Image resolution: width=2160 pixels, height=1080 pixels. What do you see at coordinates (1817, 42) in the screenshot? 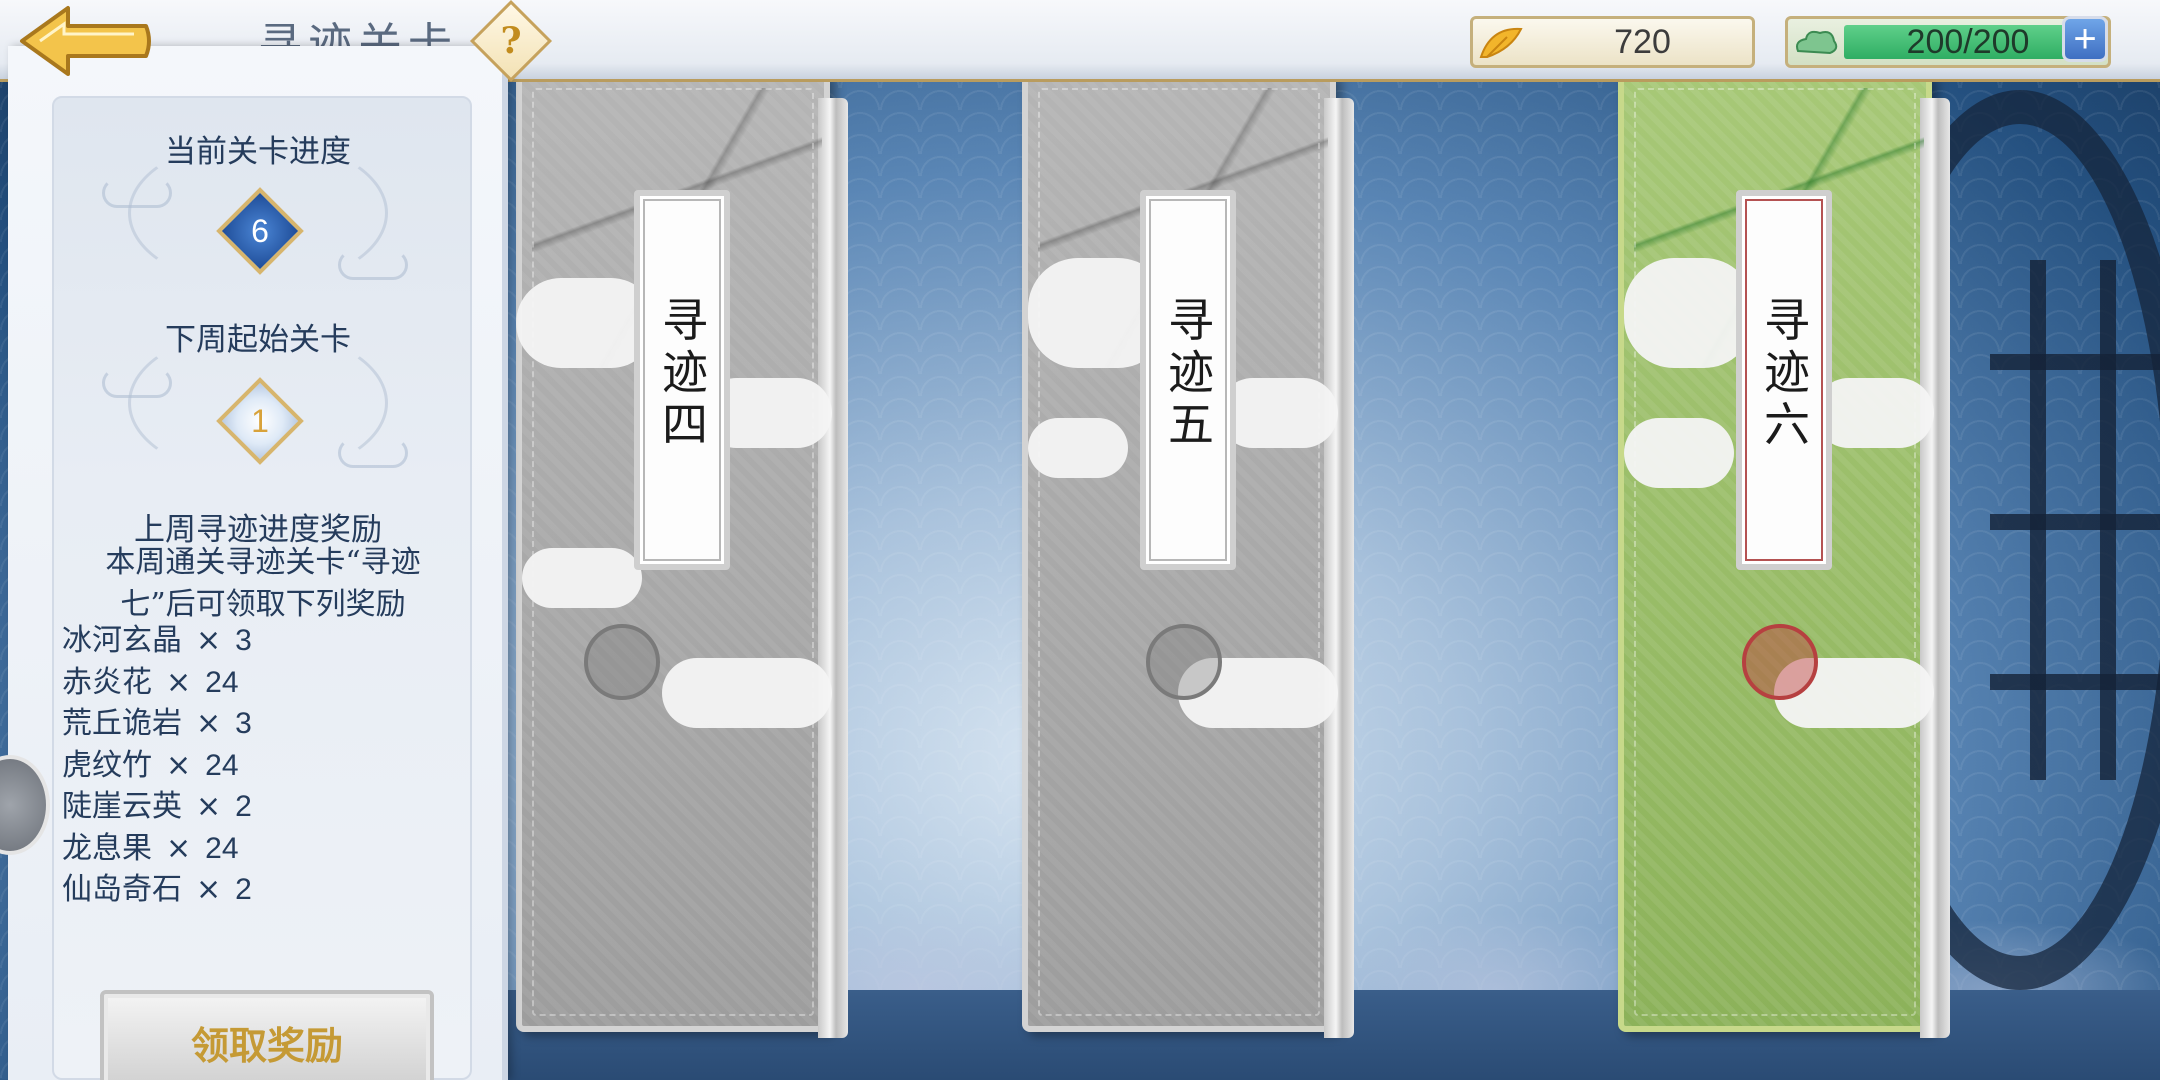
I see `cloud-icon` at bounding box center [1817, 42].